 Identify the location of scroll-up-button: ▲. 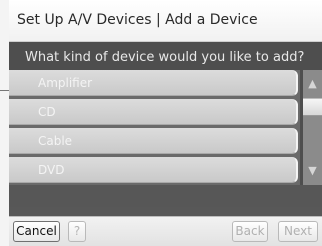
(312, 84).